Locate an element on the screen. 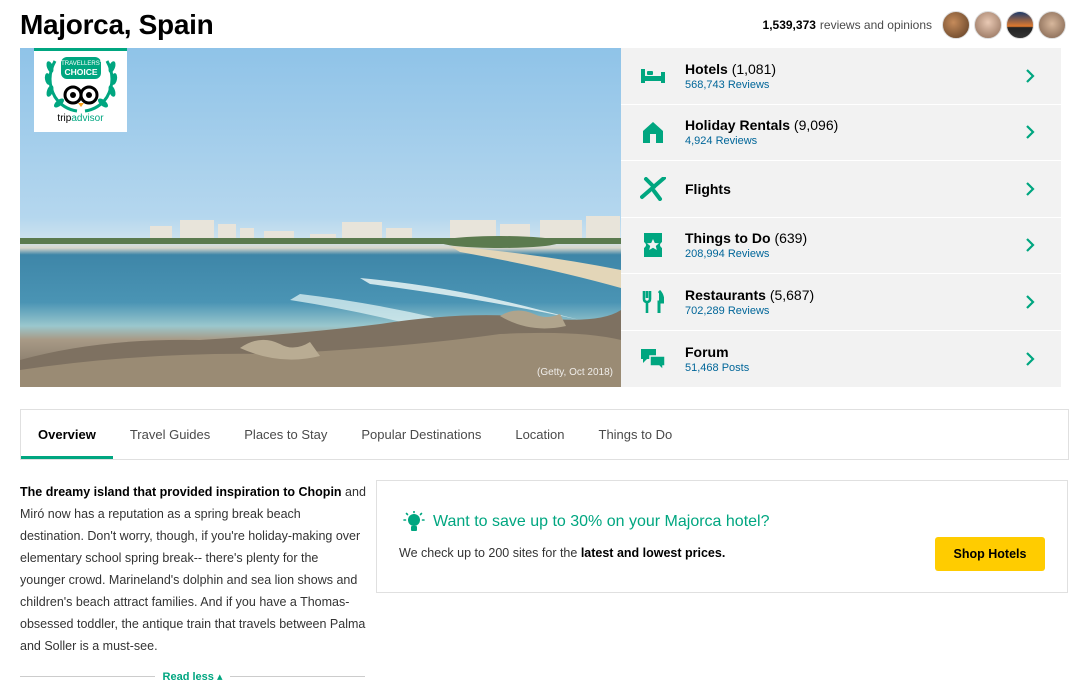 The height and width of the screenshot is (690, 1080). read-less-toggle: Read less ▴ is located at coordinates (193, 676).